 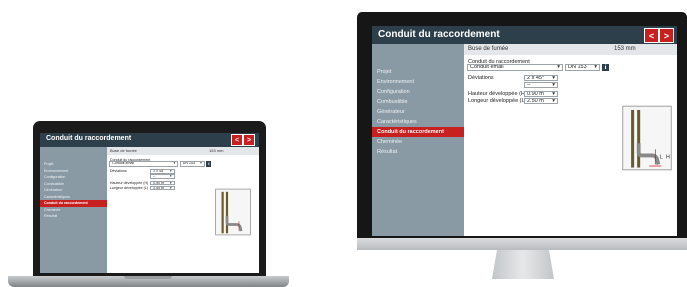 What do you see at coordinates (625, 49) in the screenshot?
I see `monitor-info-value: 153 mm` at bounding box center [625, 49].